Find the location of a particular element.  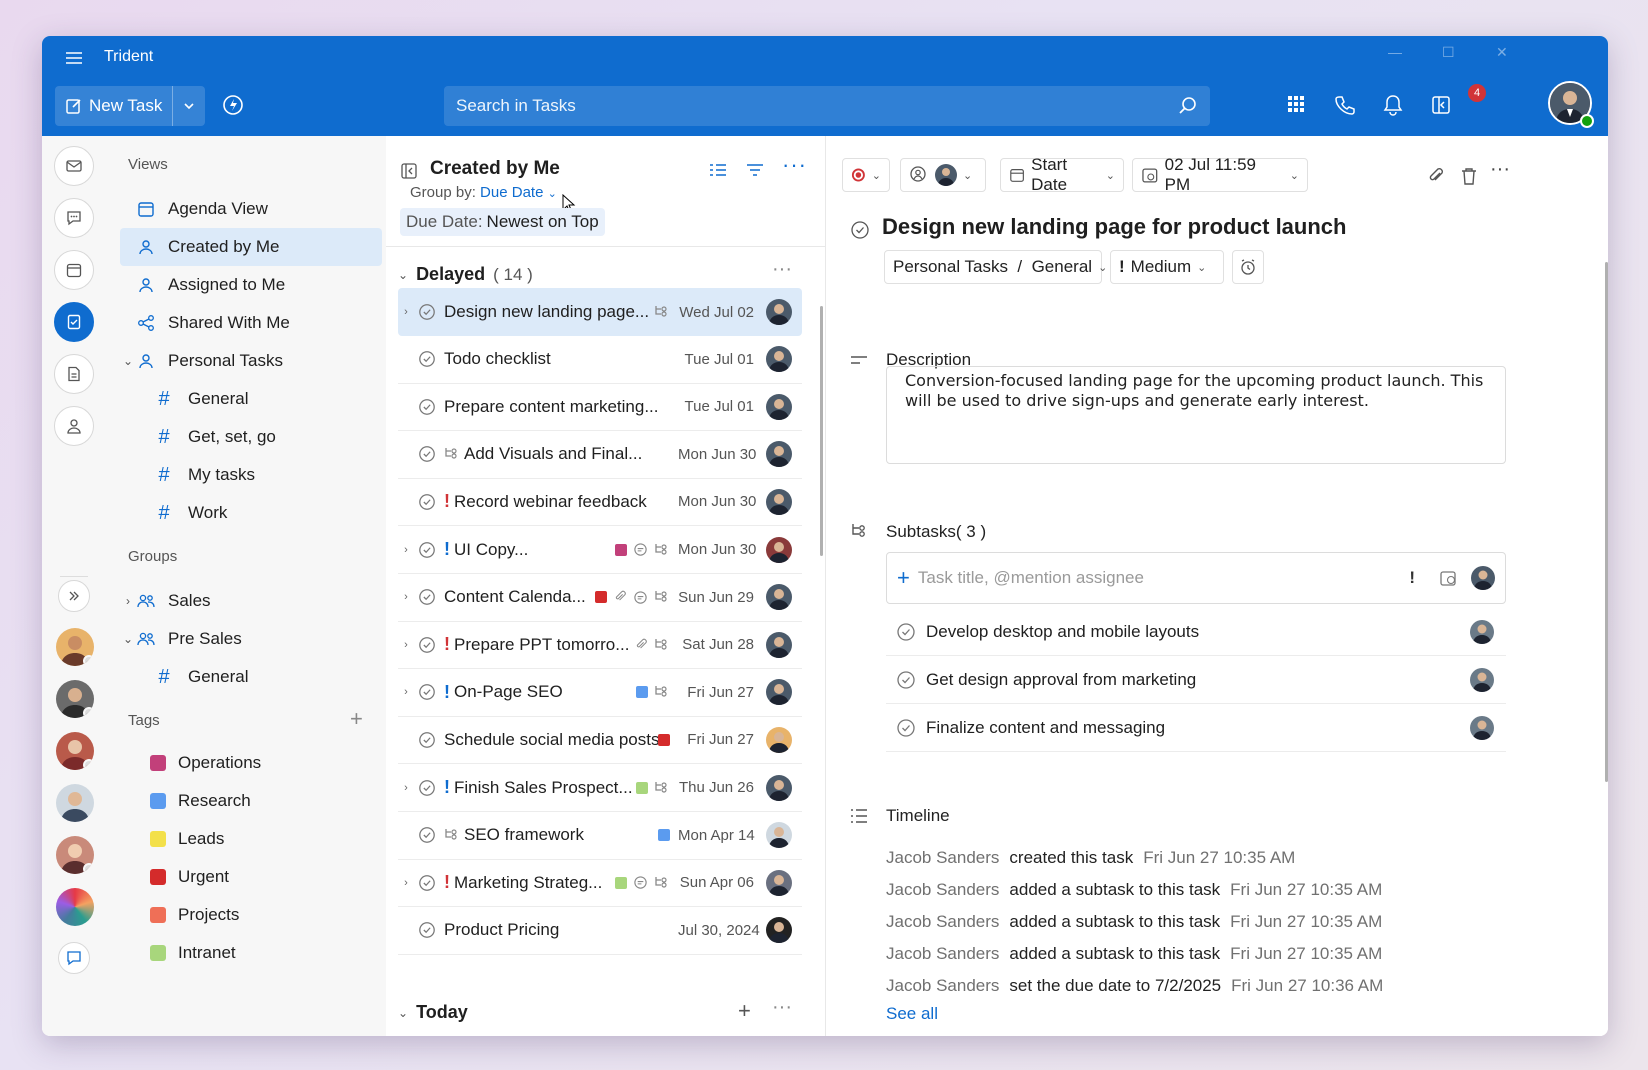

rail-calendar is located at coordinates (74, 270).